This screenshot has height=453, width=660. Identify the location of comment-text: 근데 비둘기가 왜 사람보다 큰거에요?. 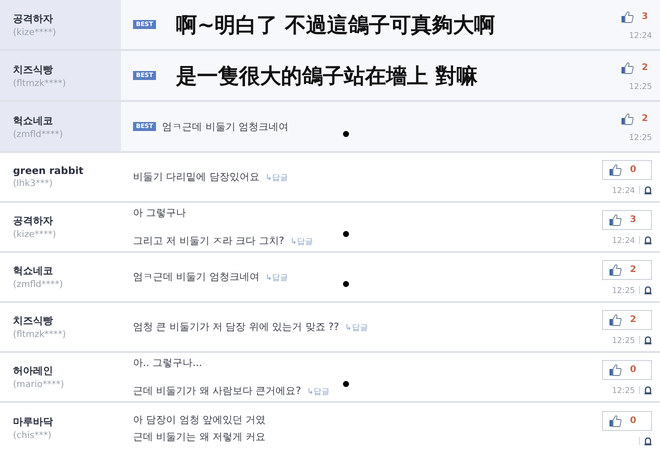
(217, 391).